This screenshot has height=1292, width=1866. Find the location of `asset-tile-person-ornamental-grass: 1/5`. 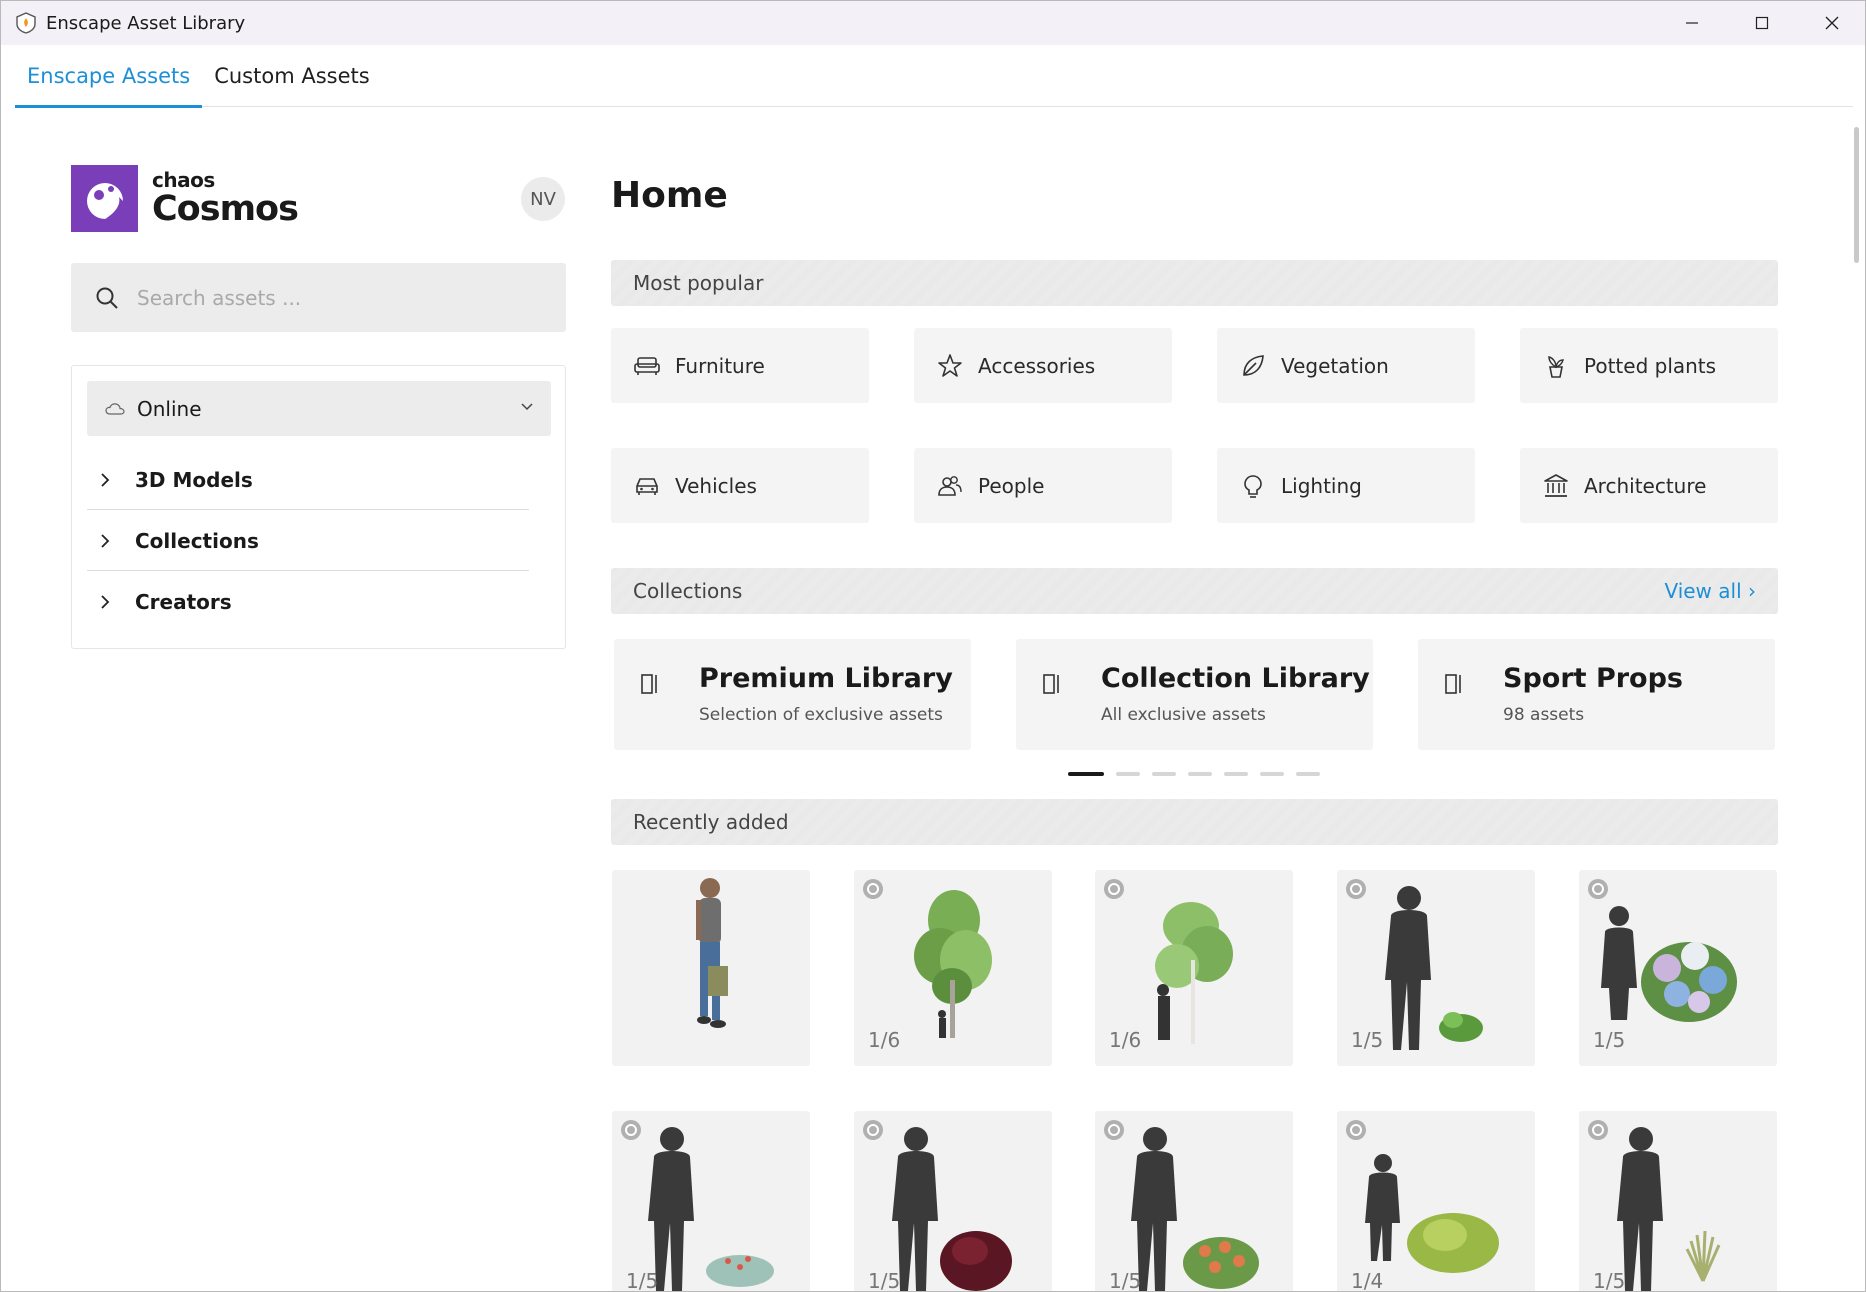

asset-tile-person-ornamental-grass: 1/5 is located at coordinates (1678, 1201).